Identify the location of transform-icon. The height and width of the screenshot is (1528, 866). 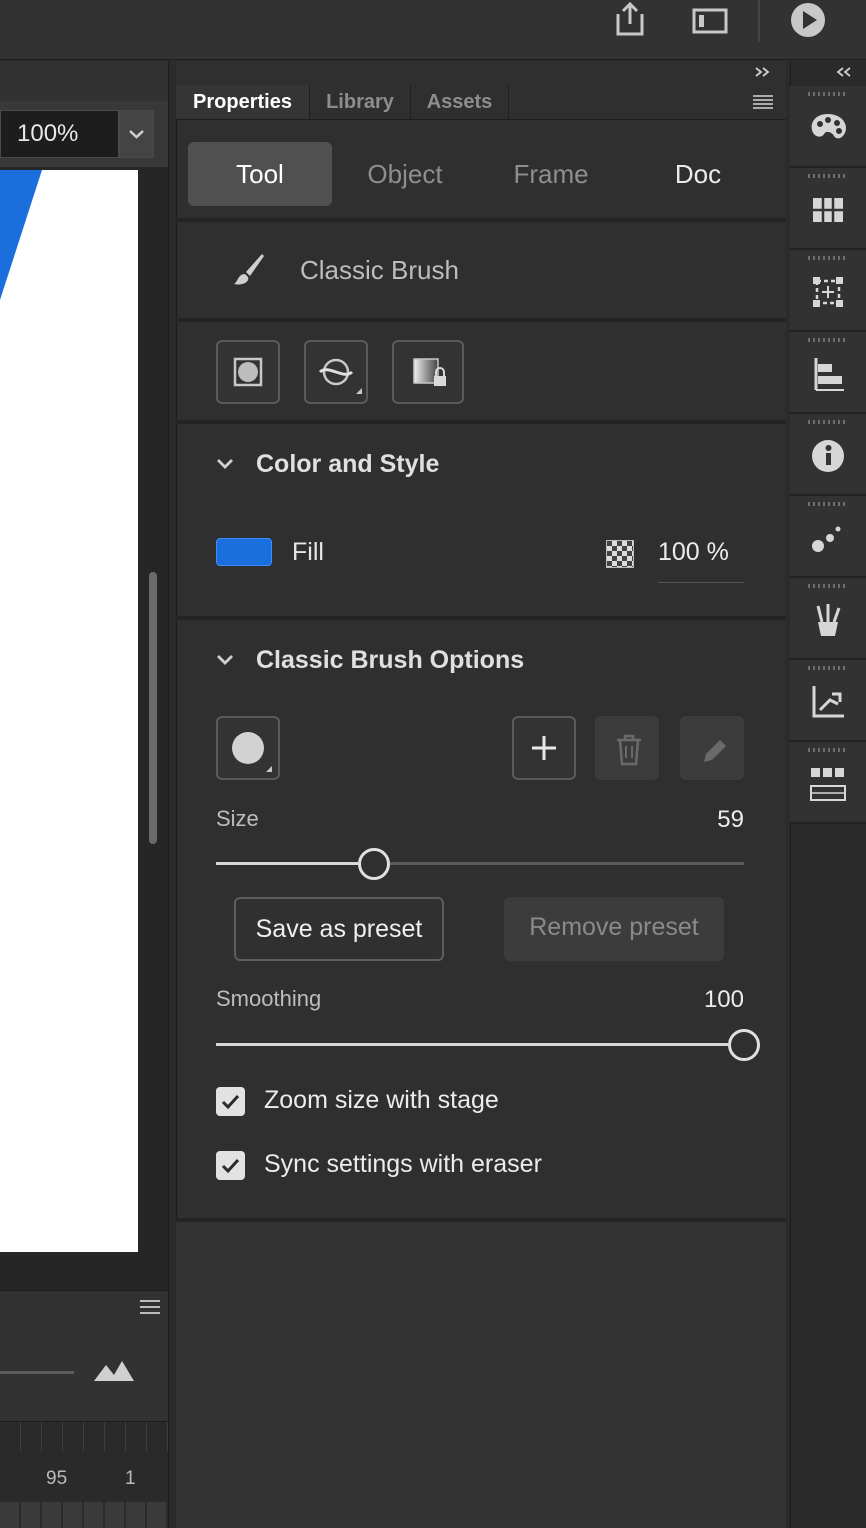
(828, 292).